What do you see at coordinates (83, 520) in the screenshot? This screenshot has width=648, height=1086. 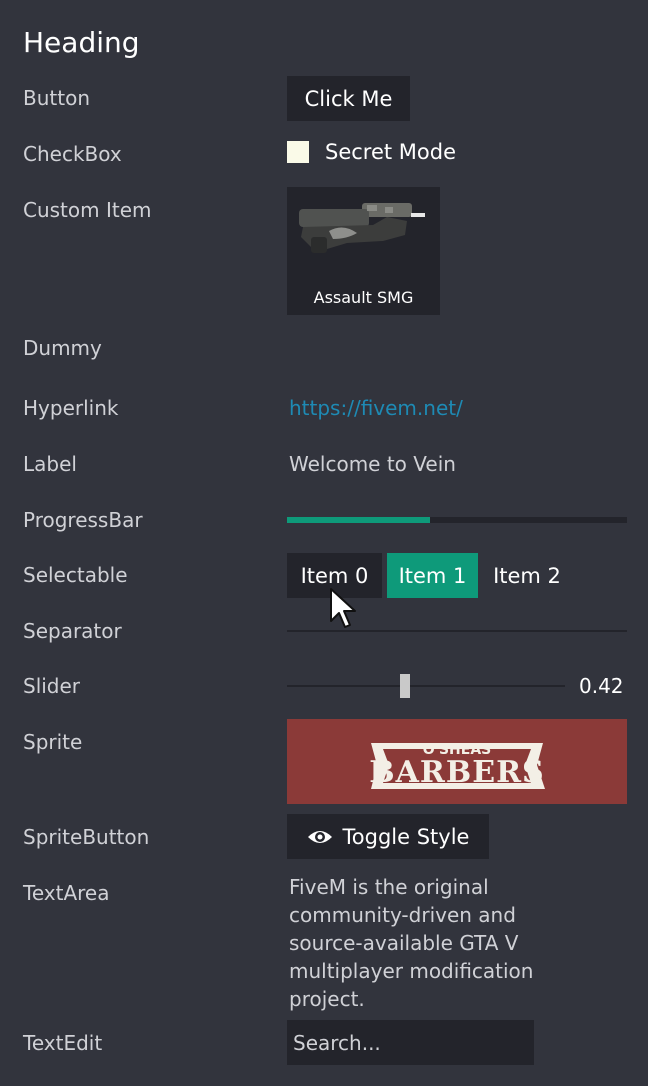 I see `progressbar-label: ProgressBar` at bounding box center [83, 520].